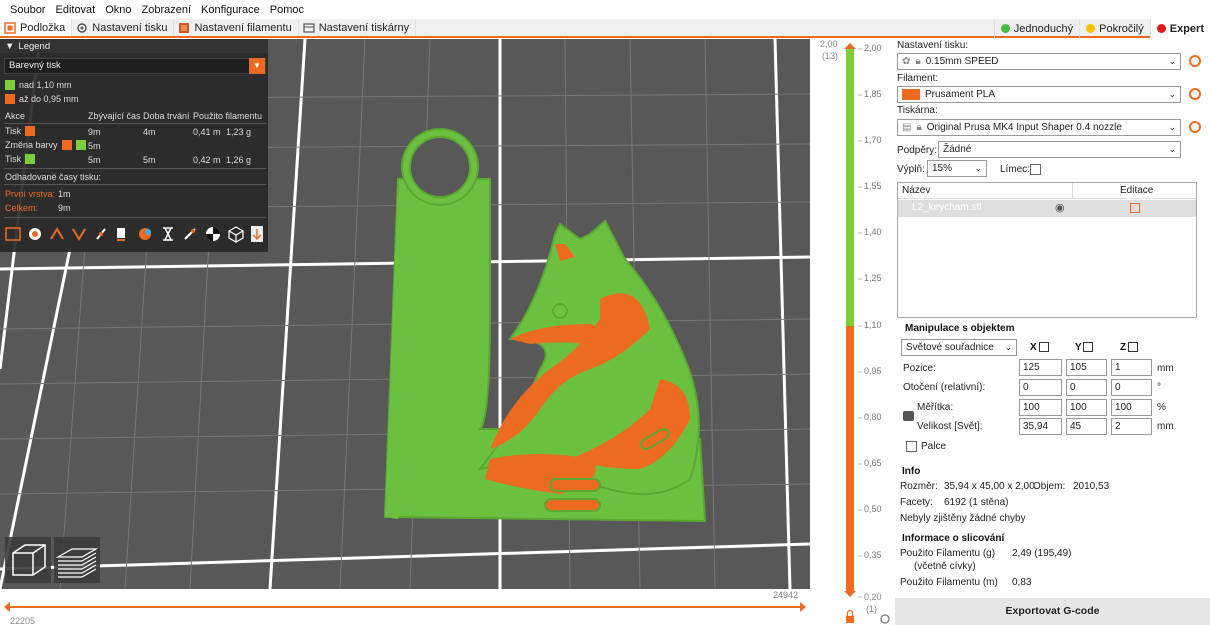 The width and height of the screenshot is (1210, 625). I want to click on size-y-input: 45, so click(1086, 426).